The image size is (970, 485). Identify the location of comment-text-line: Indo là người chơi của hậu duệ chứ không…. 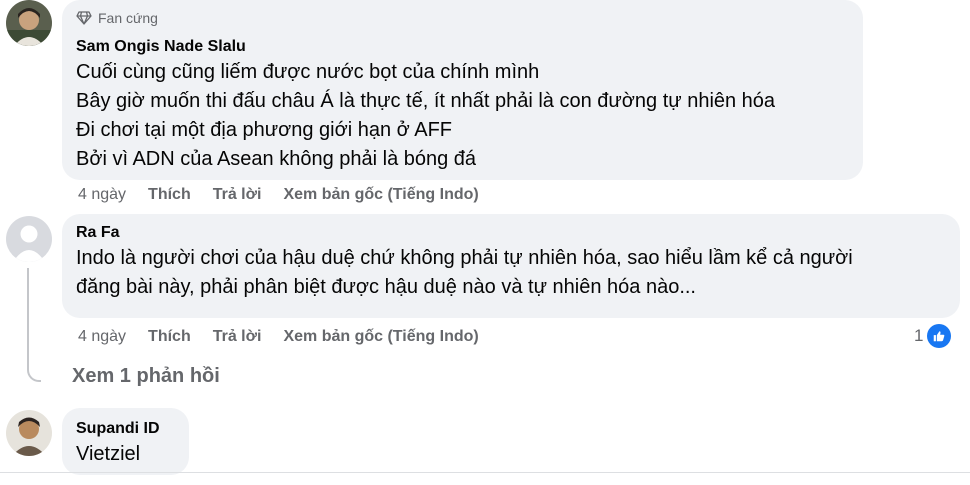
(464, 258).